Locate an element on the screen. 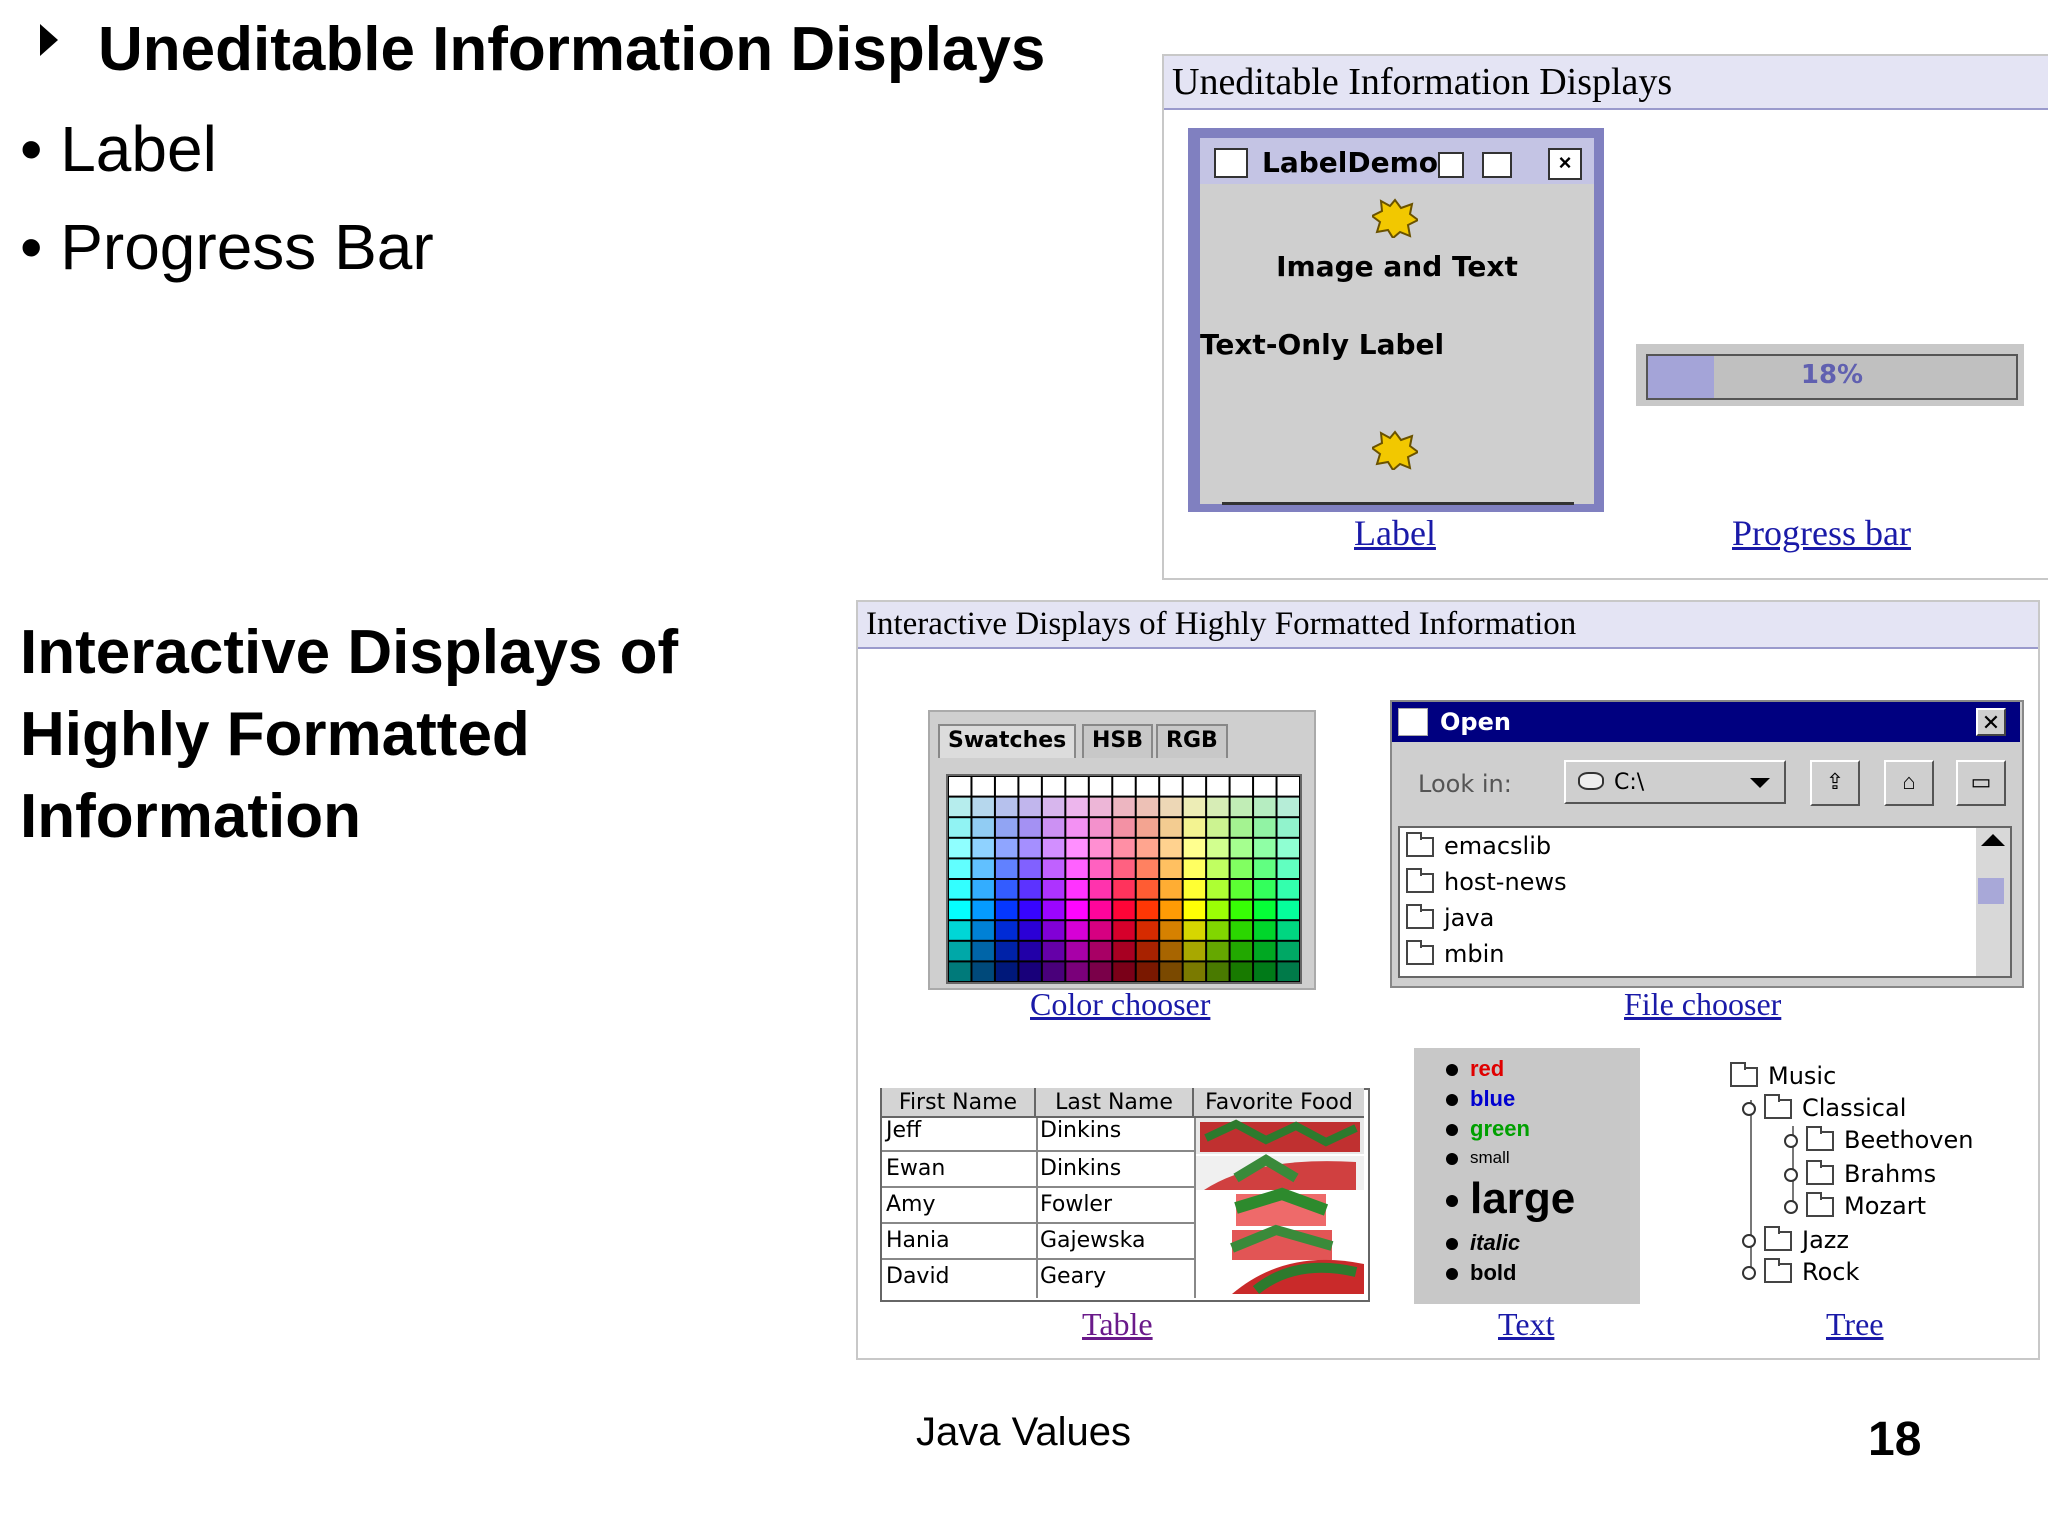 This screenshot has height=1536, width=2048. minimize-icon is located at coordinates (1451, 165).